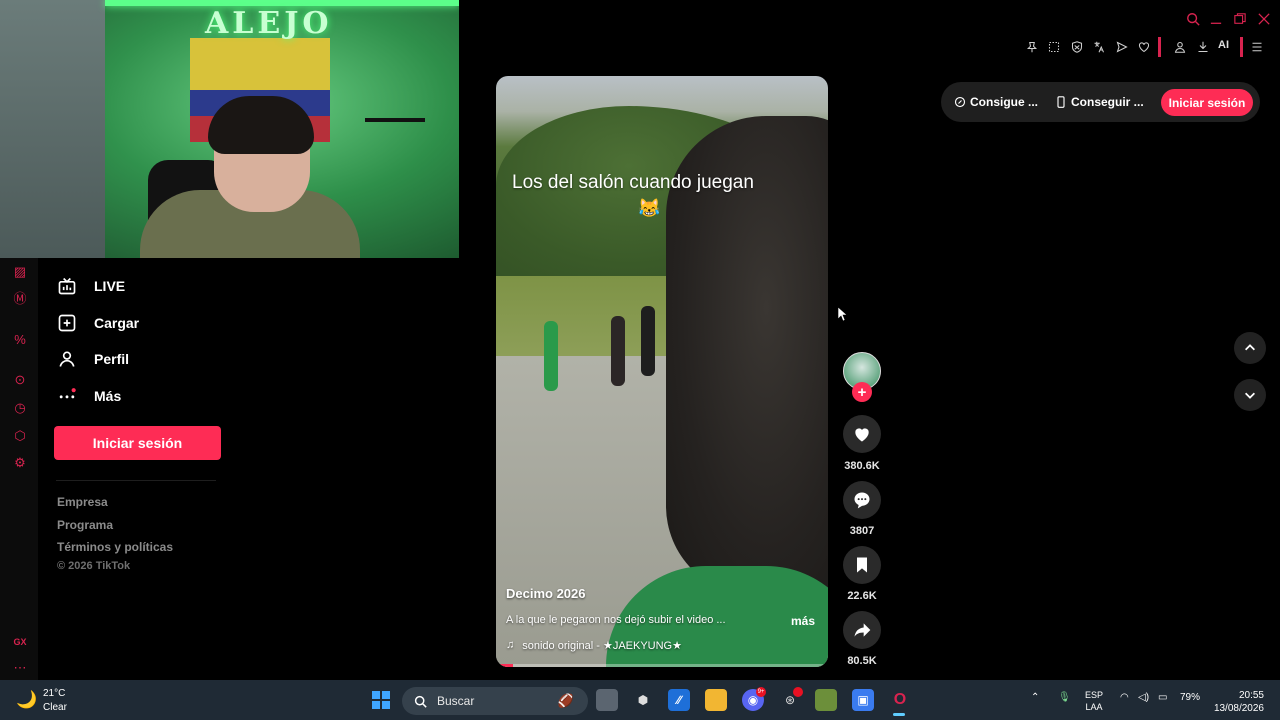 The width and height of the screenshot is (1280, 720). I want to click on video-progress-fill, so click(504, 665).